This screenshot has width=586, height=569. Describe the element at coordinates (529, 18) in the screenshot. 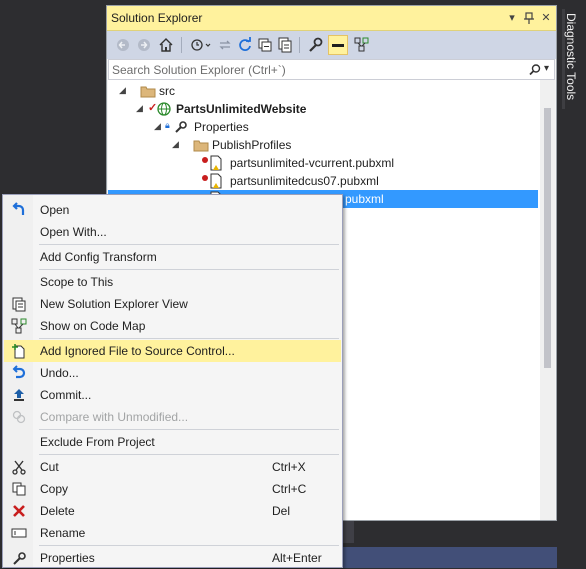

I see `pin-icon` at that location.